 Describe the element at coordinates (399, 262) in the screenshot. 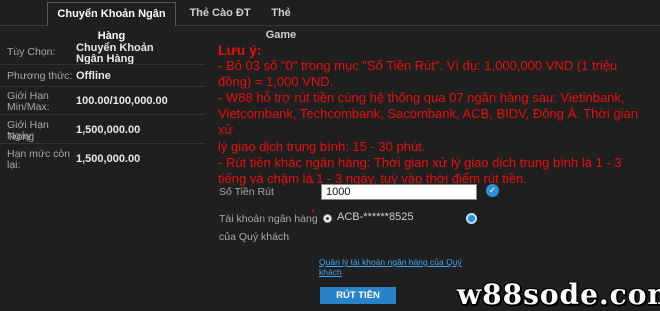

I see `manage-link-line1: Quản lý tài khoản ngân hàng của Quý` at that location.